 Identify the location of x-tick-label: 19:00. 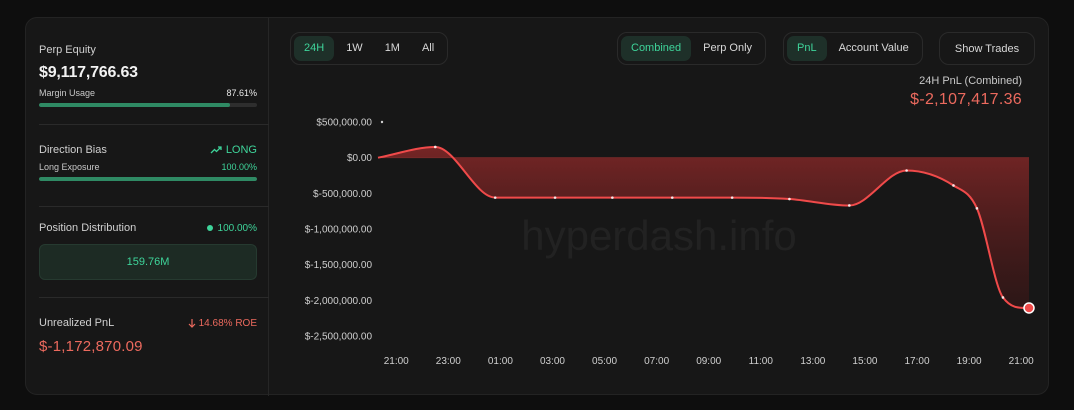
(969, 361).